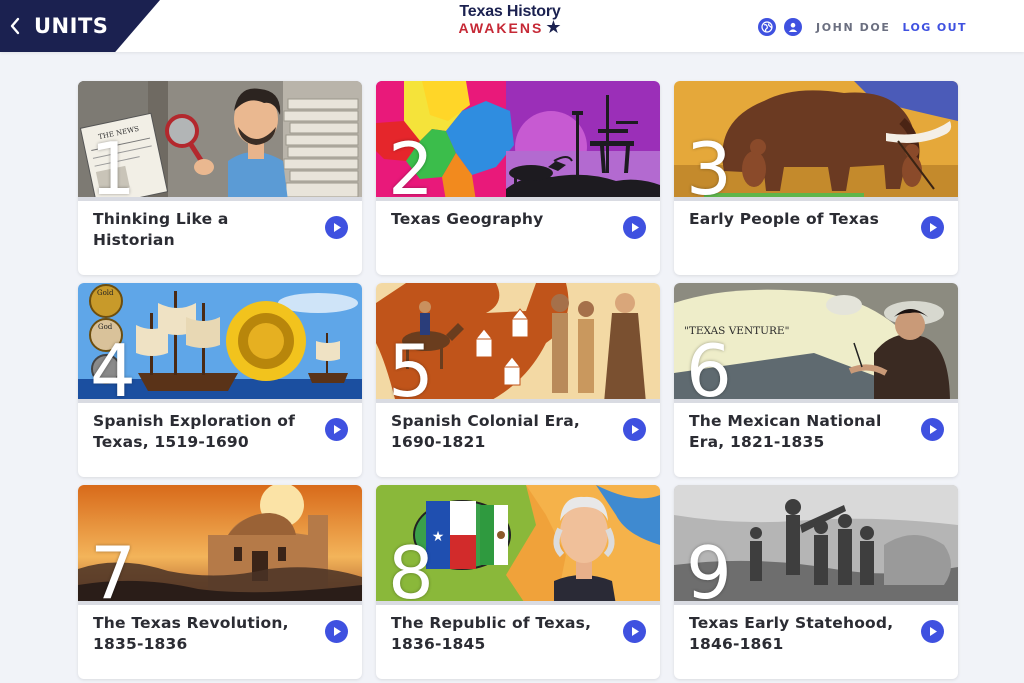  I want to click on unit-image-1: 1 THE NEWS, so click(220, 141).